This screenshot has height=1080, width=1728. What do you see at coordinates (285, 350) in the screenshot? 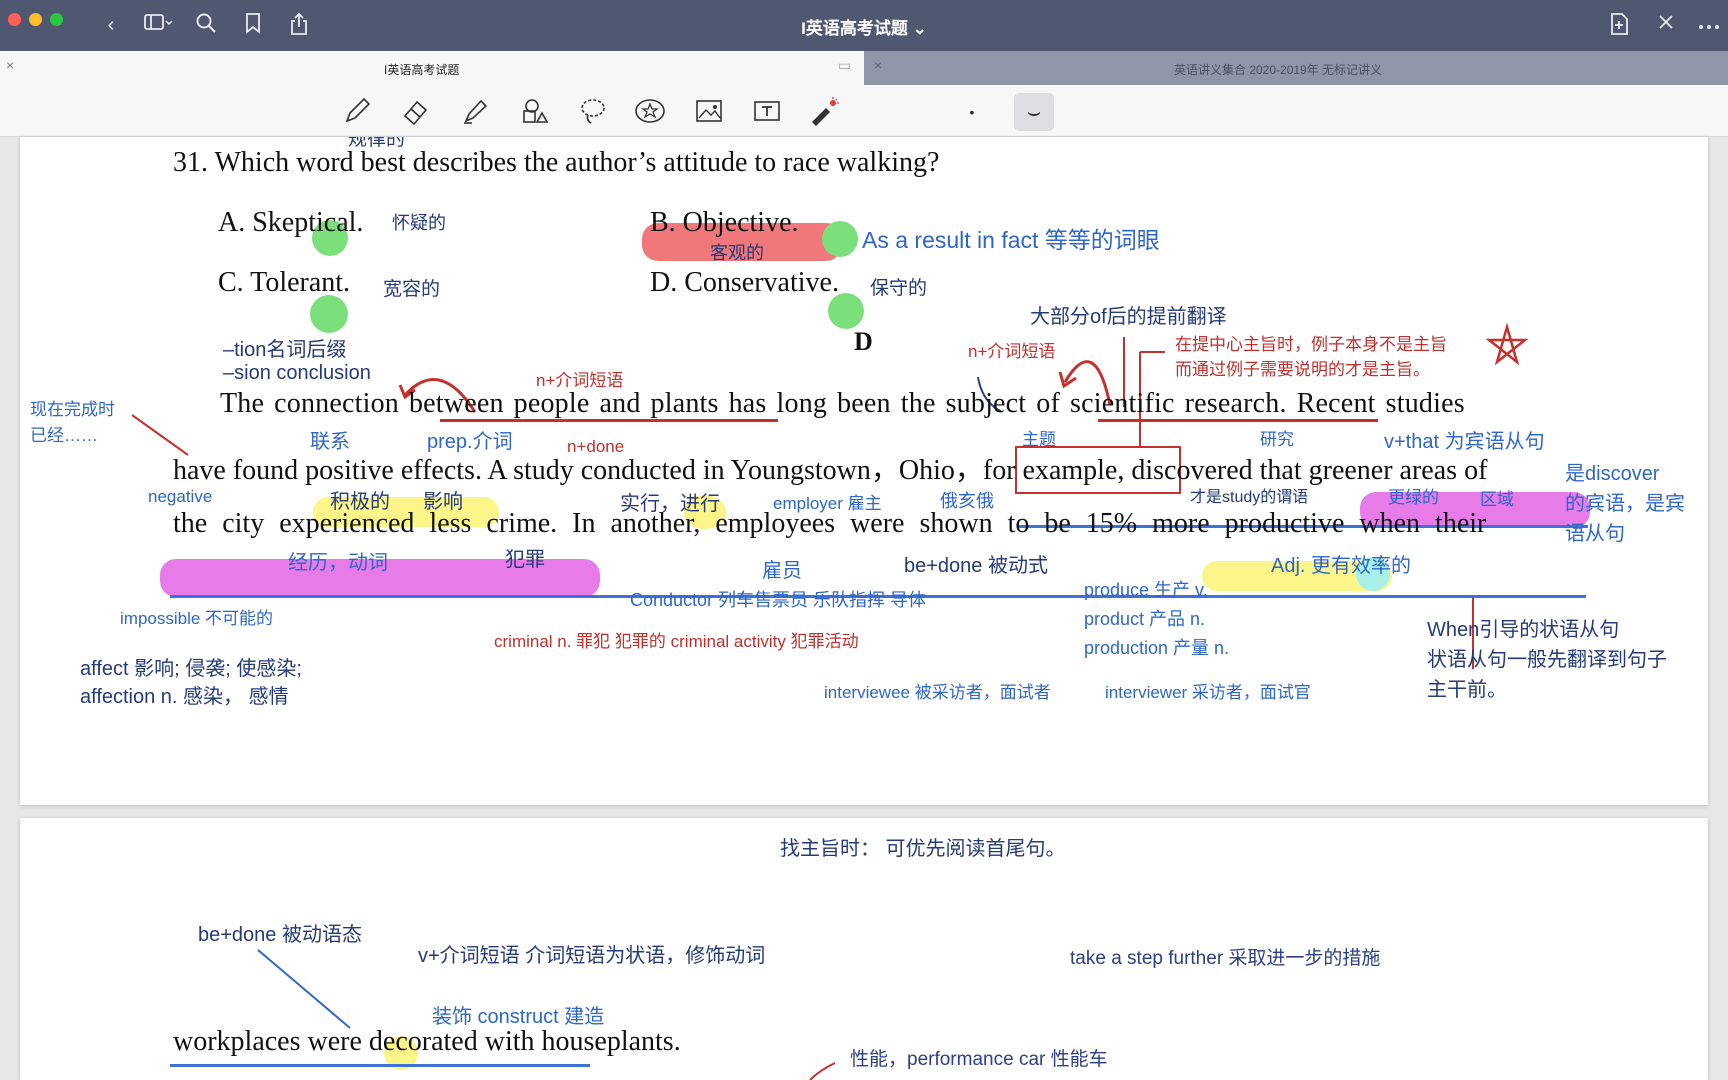
I see `note-tion: –tion名词后缀` at bounding box center [285, 350].